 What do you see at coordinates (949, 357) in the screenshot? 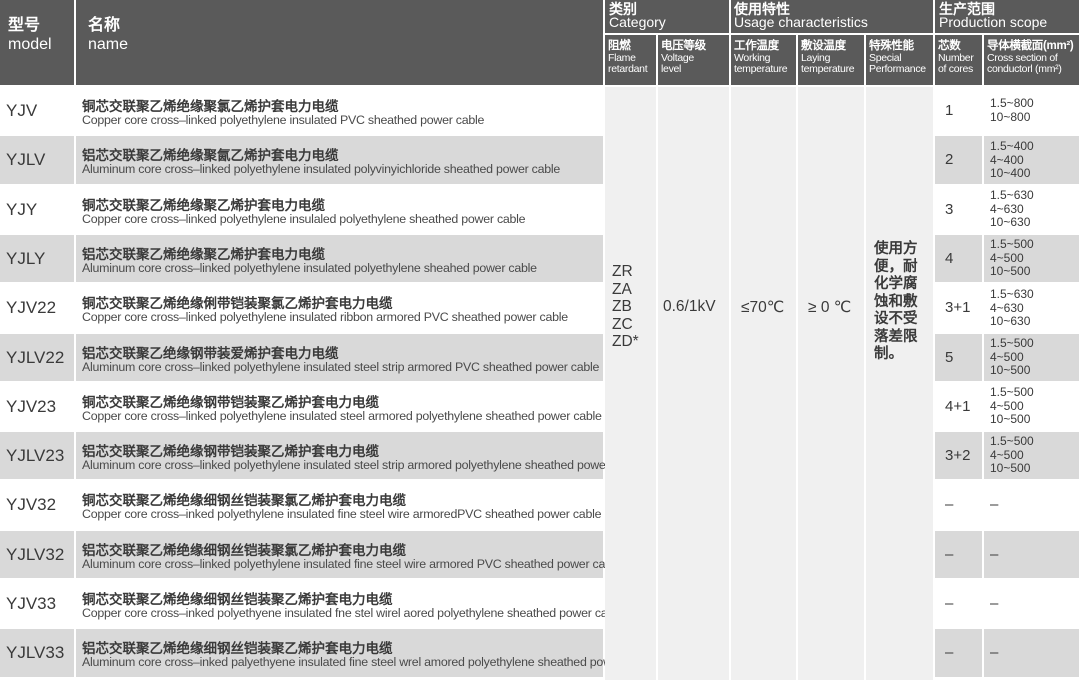
I see `cores-value: 5` at bounding box center [949, 357].